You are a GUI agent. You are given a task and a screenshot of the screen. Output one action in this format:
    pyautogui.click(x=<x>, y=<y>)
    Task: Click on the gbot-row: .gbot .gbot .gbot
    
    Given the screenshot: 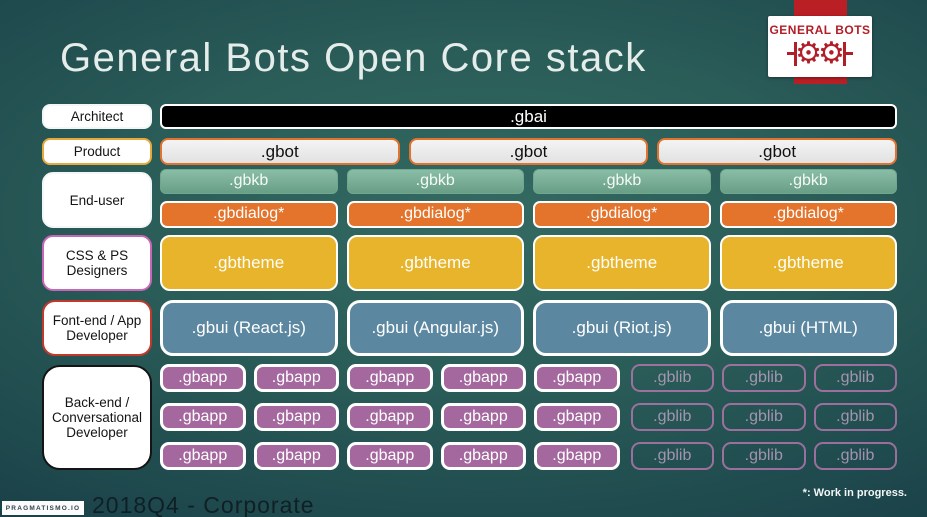 What is the action you would take?
    pyautogui.click(x=529, y=151)
    